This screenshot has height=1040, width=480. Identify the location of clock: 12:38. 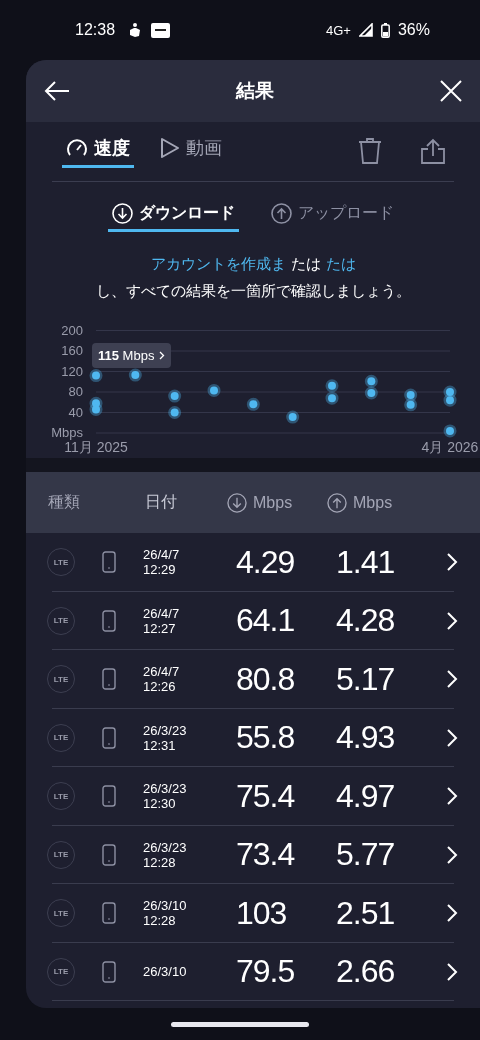
(95, 30).